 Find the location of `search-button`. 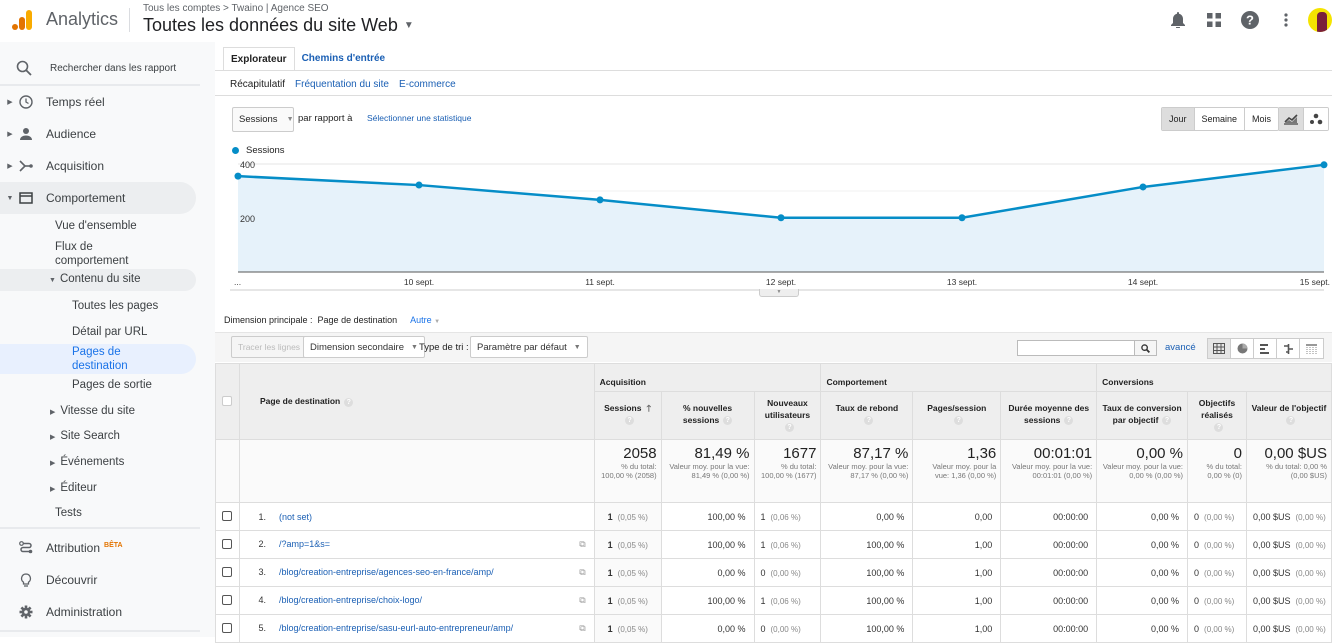

search-button is located at coordinates (1145, 348).